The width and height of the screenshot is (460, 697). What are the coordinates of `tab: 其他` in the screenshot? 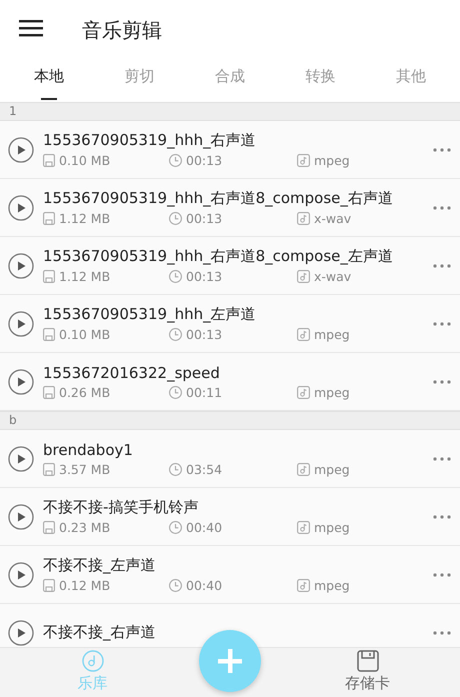 It's located at (411, 81).